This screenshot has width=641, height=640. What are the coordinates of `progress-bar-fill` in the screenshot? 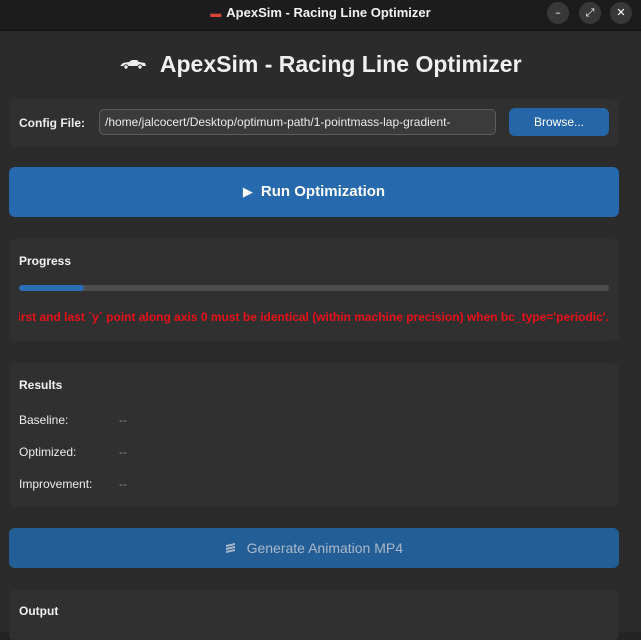 It's located at (51, 288).